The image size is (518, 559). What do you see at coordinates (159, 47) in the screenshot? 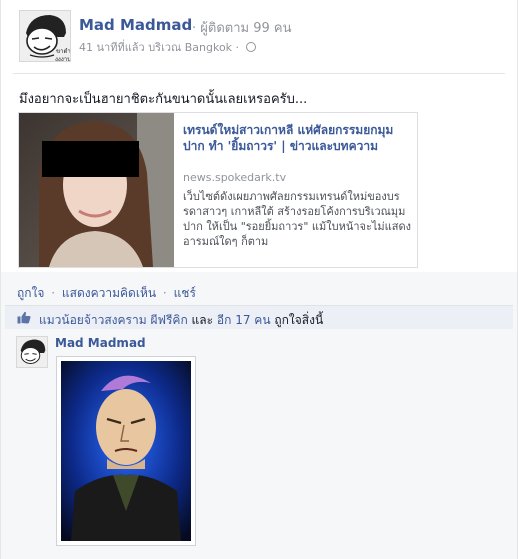
I see `post-timestamp-location: 41 นาทีที่แล้ว บริเวณ Bangkok ·` at bounding box center [159, 47].